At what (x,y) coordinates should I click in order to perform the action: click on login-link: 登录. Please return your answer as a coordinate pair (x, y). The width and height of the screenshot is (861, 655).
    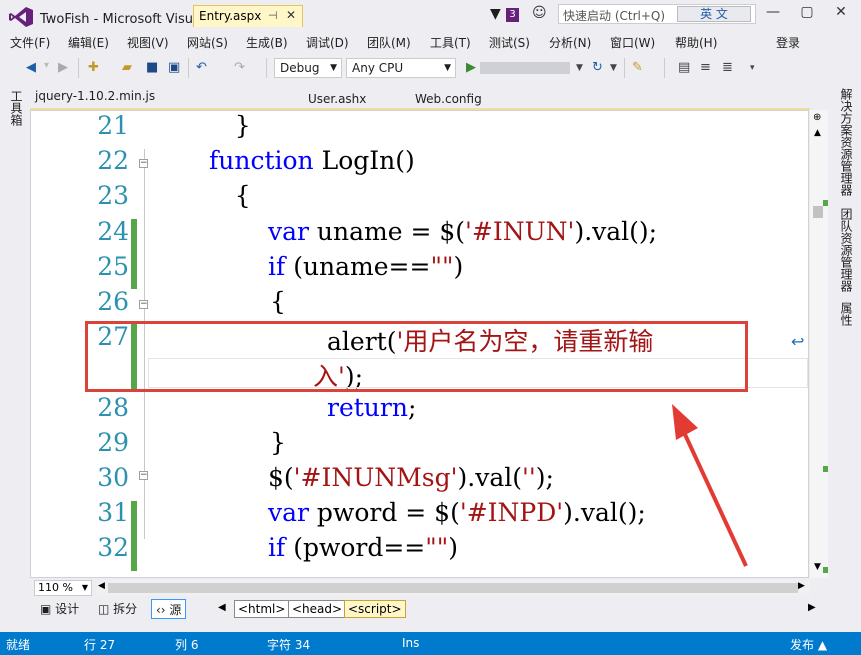
    Looking at the image, I should click on (788, 42).